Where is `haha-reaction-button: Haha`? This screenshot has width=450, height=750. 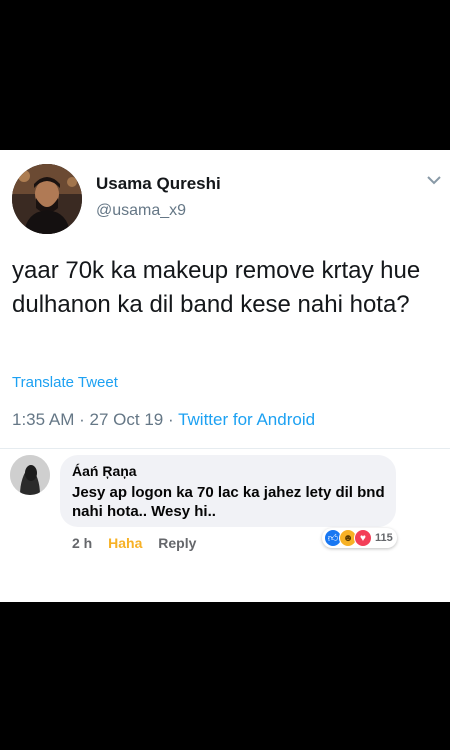 haha-reaction-button: Haha is located at coordinates (125, 543).